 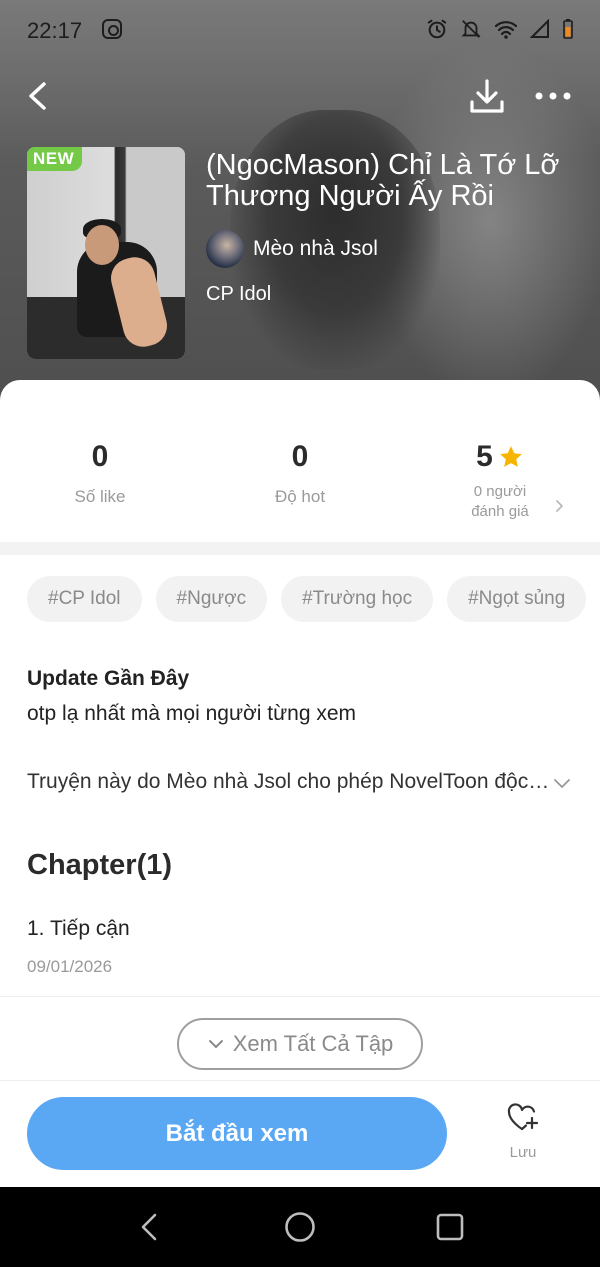 I want to click on chapter-list-item: 1. Tiếp cận 09/01/2026, so click(x=300, y=950).